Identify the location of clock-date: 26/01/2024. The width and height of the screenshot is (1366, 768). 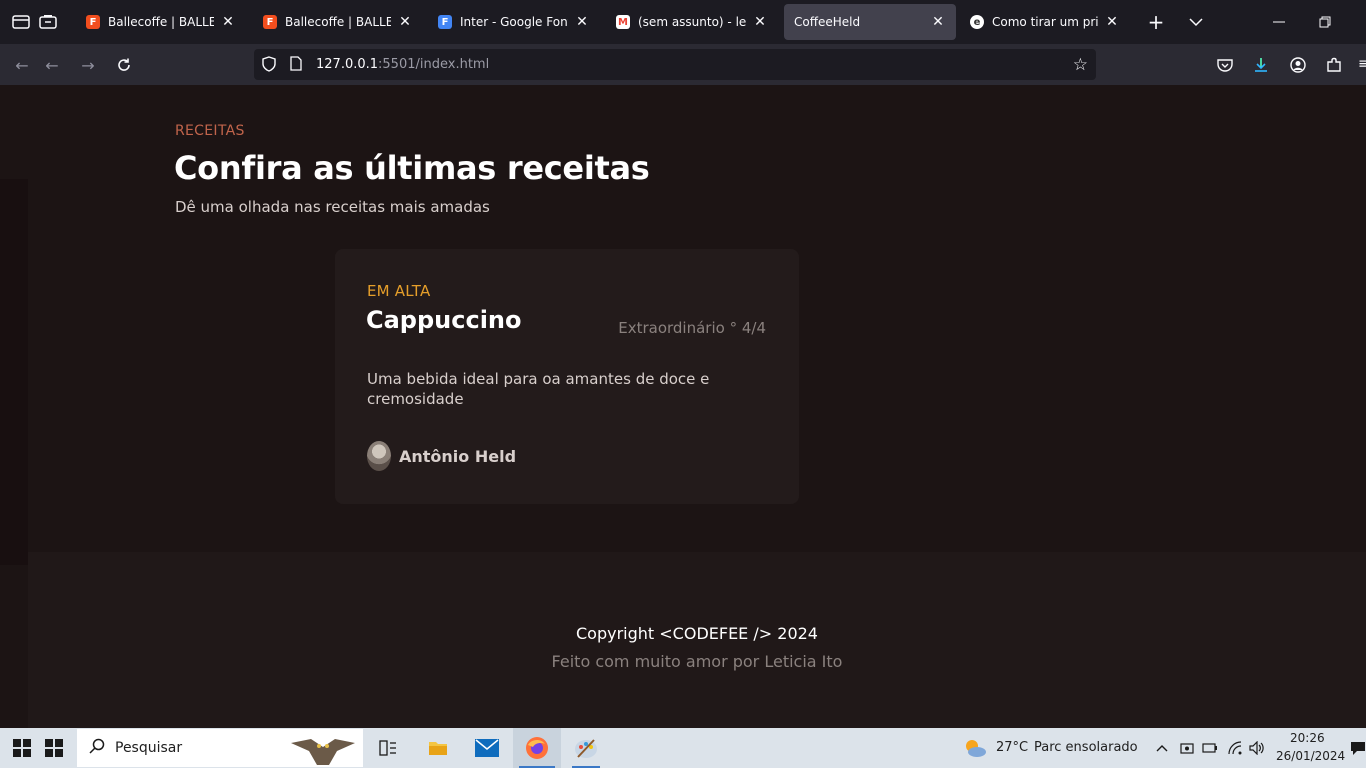
(1310, 756).